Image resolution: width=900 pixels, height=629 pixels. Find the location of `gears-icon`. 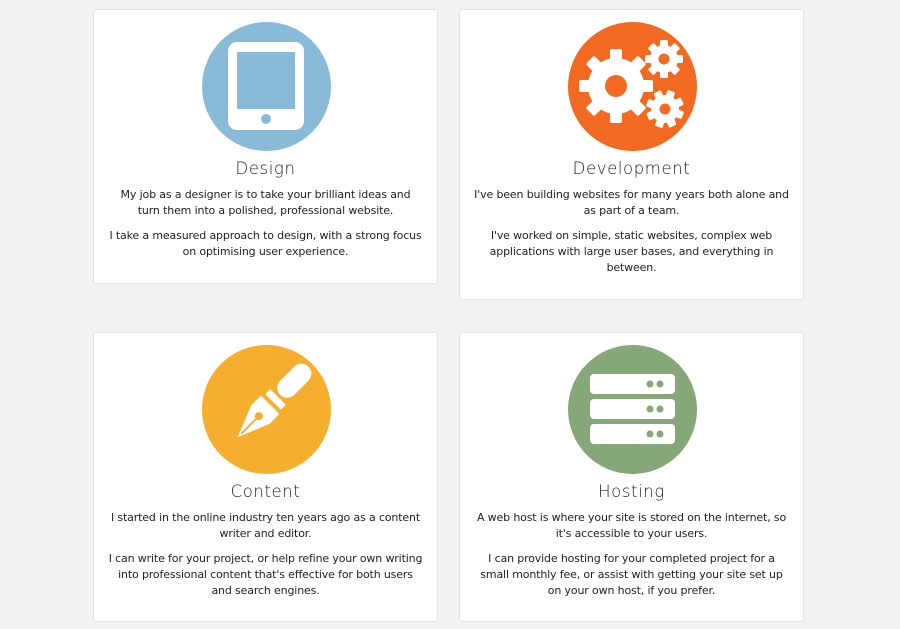

gears-icon is located at coordinates (631, 84).